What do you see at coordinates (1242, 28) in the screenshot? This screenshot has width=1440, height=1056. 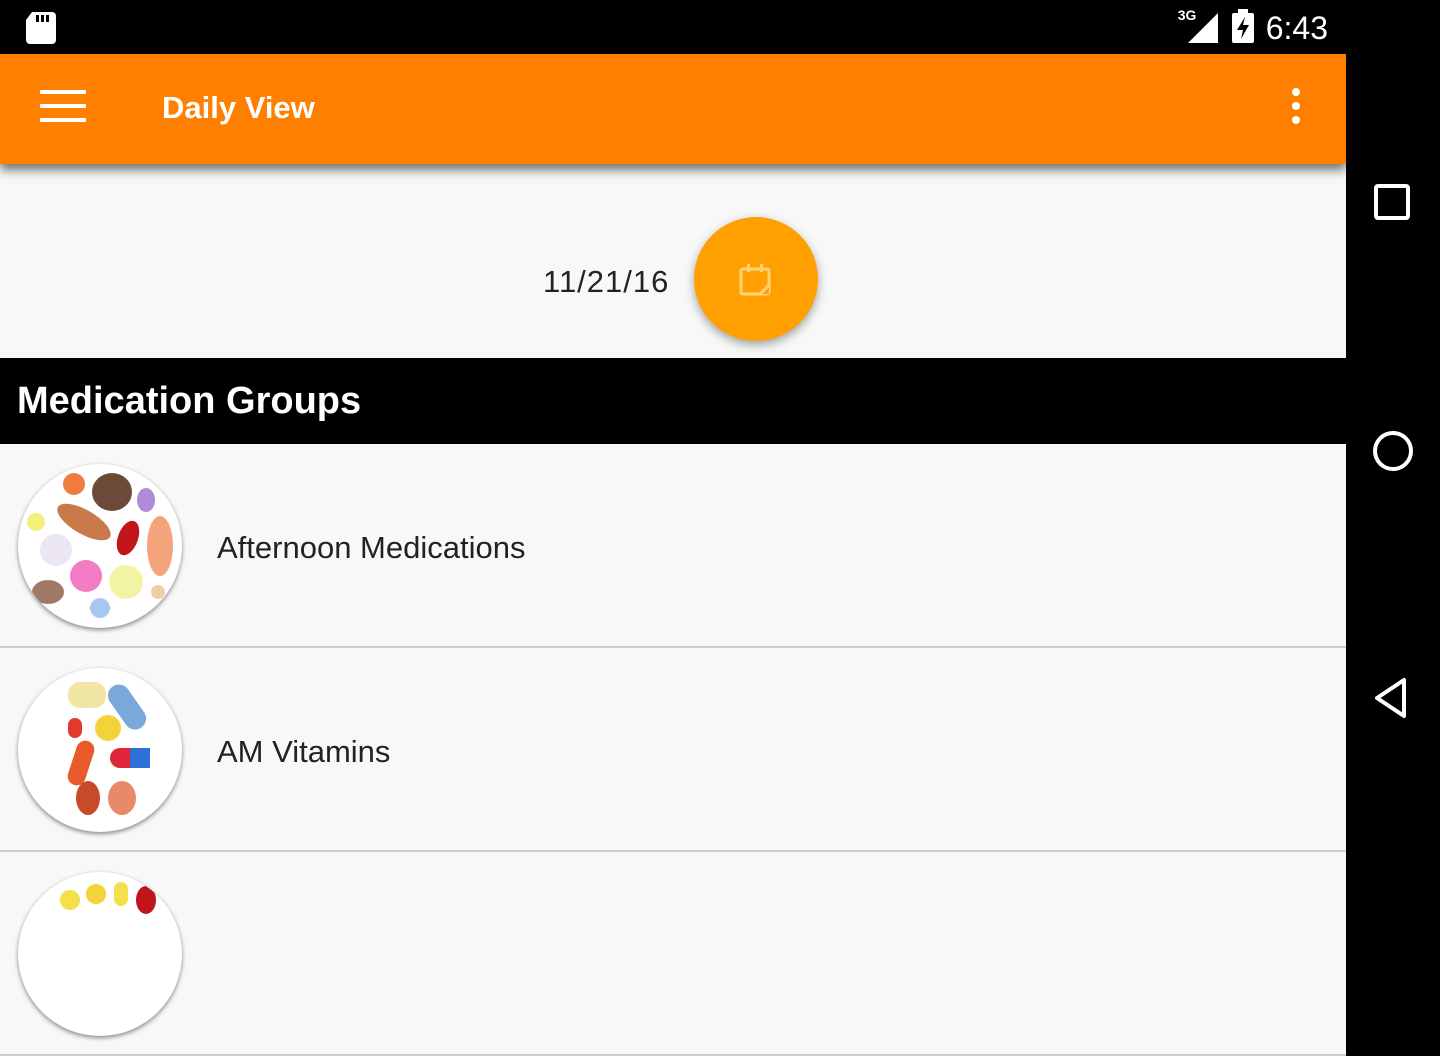 I see `battery-charging-icon` at bounding box center [1242, 28].